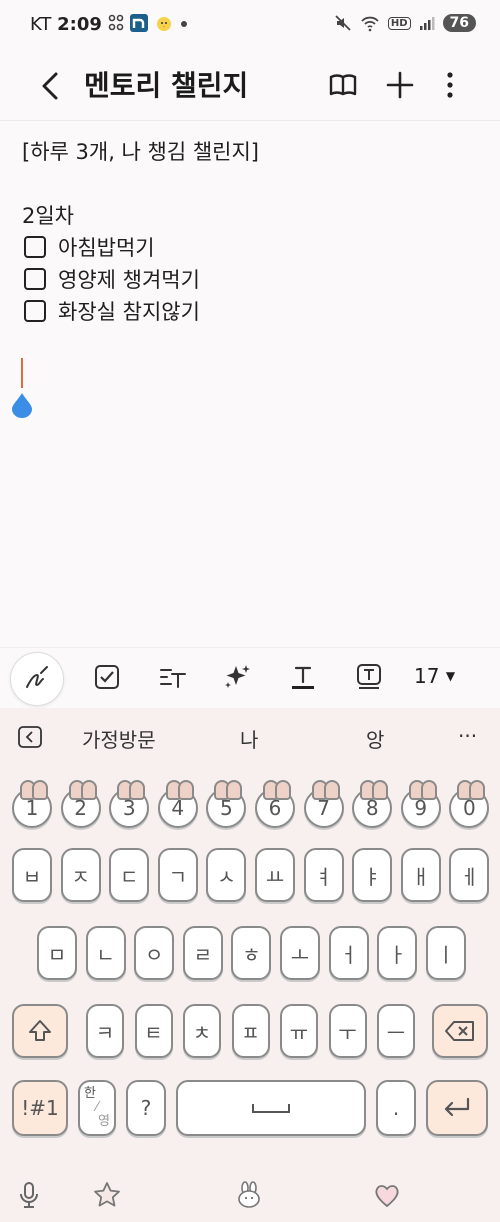 The height and width of the screenshot is (1222, 500). What do you see at coordinates (80, 804) in the screenshot?
I see `number-key: 2` at bounding box center [80, 804].